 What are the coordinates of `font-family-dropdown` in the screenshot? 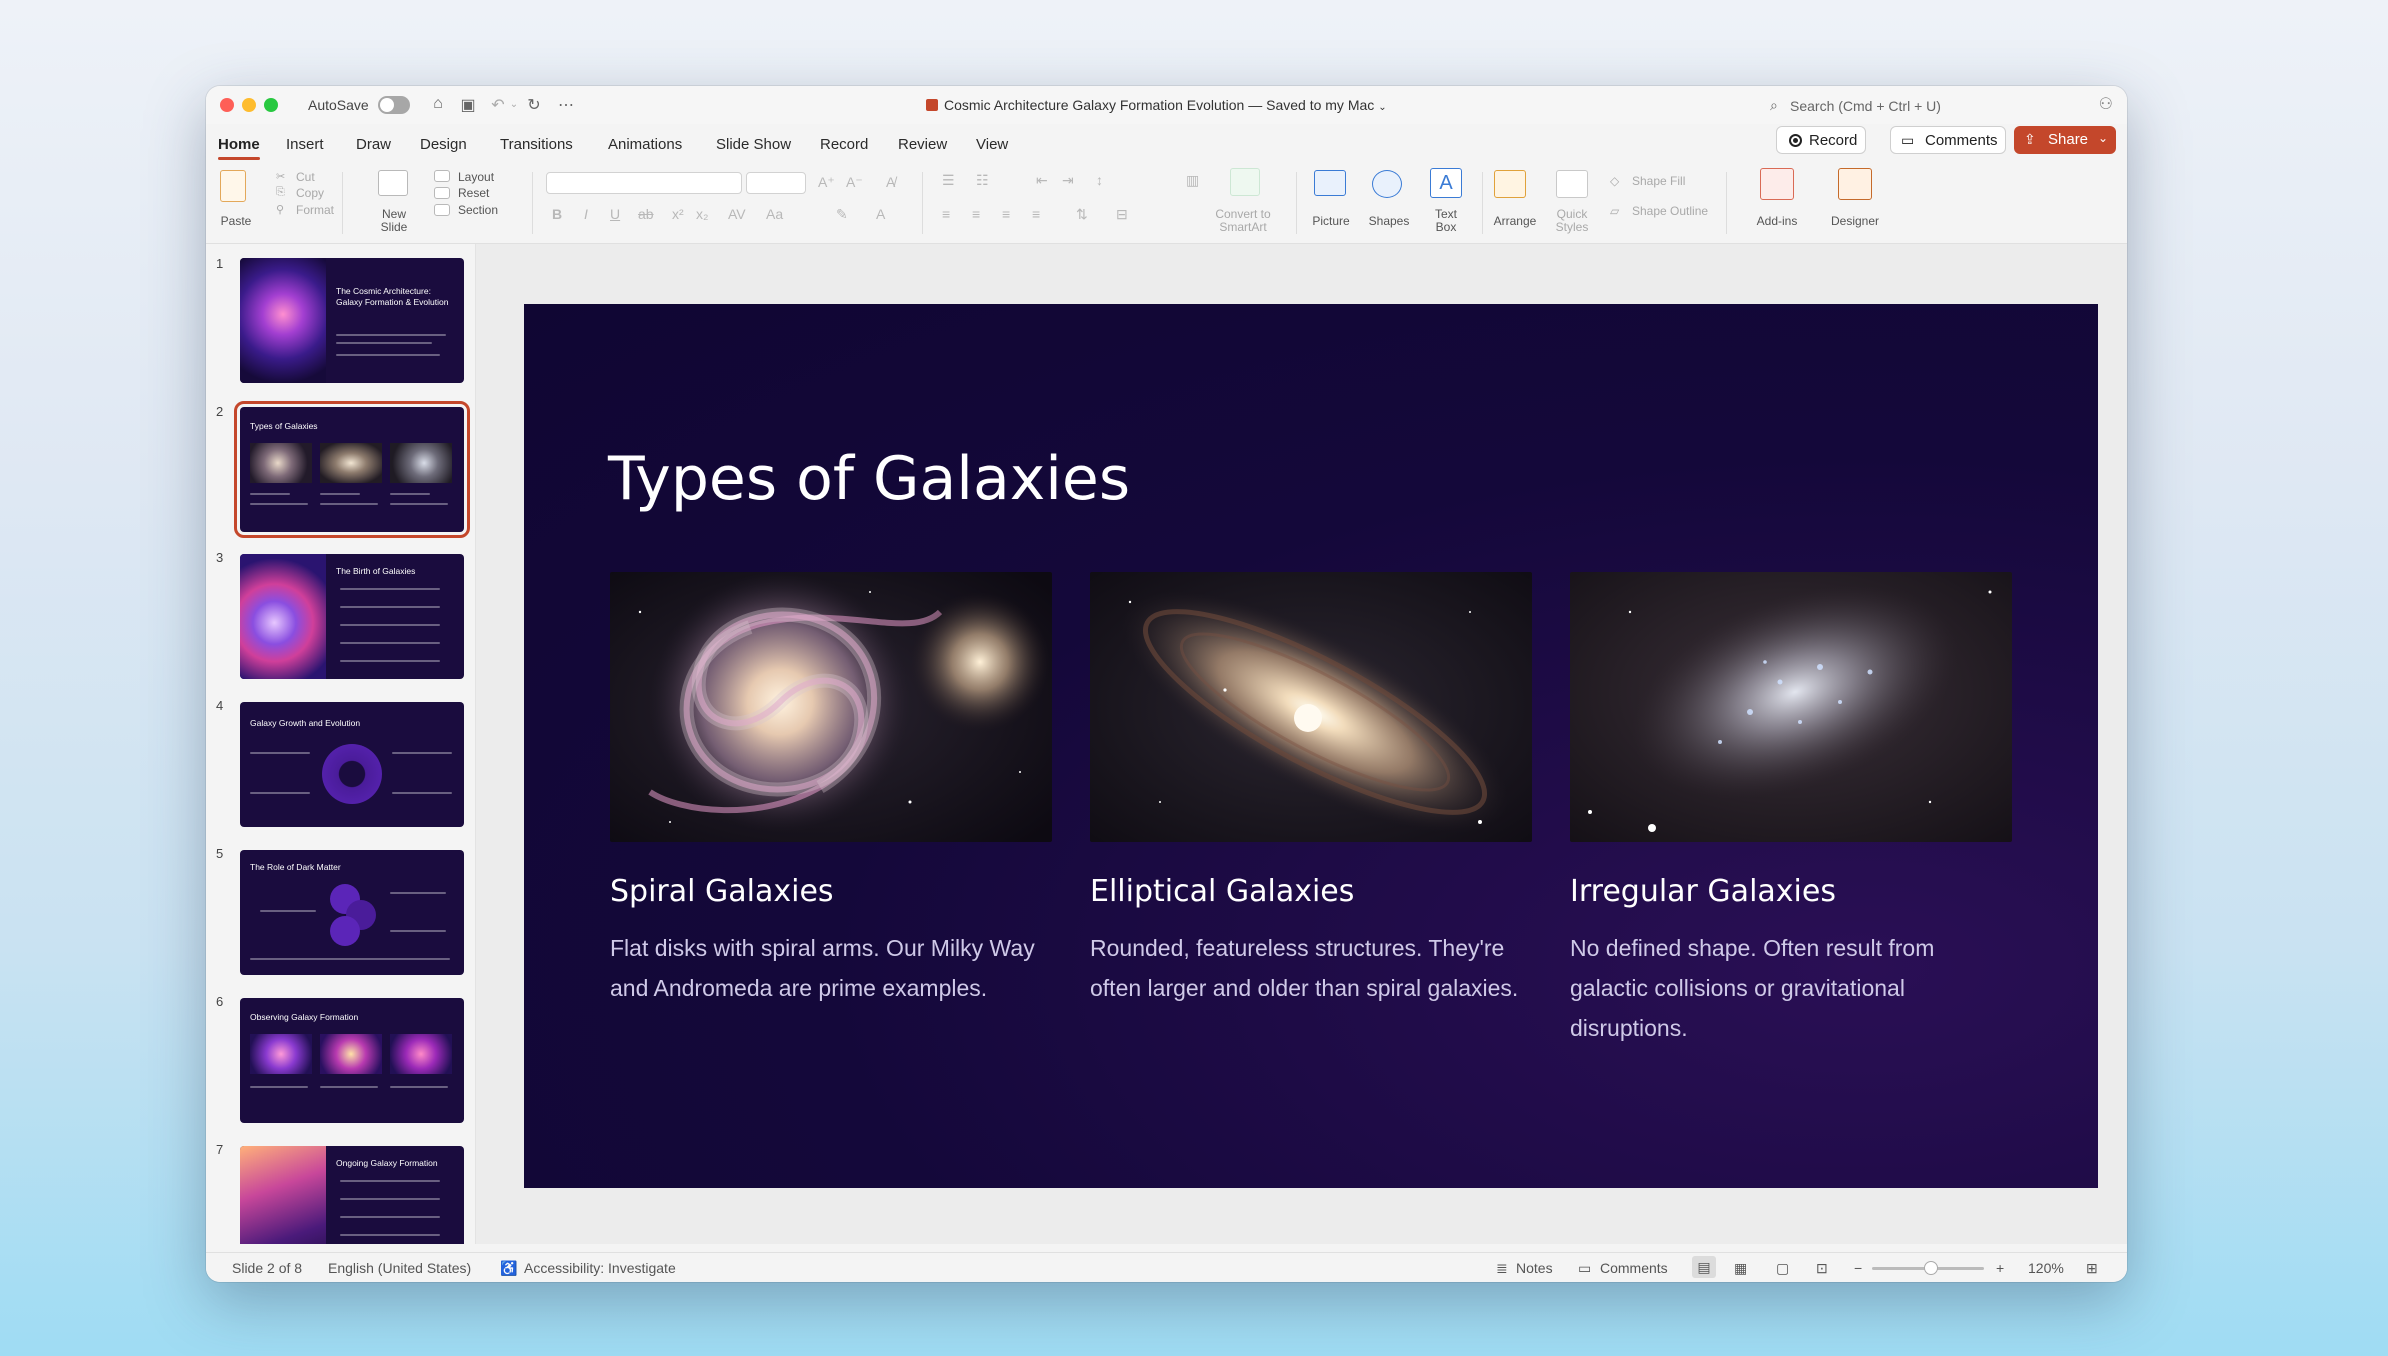 It's located at (644, 183).